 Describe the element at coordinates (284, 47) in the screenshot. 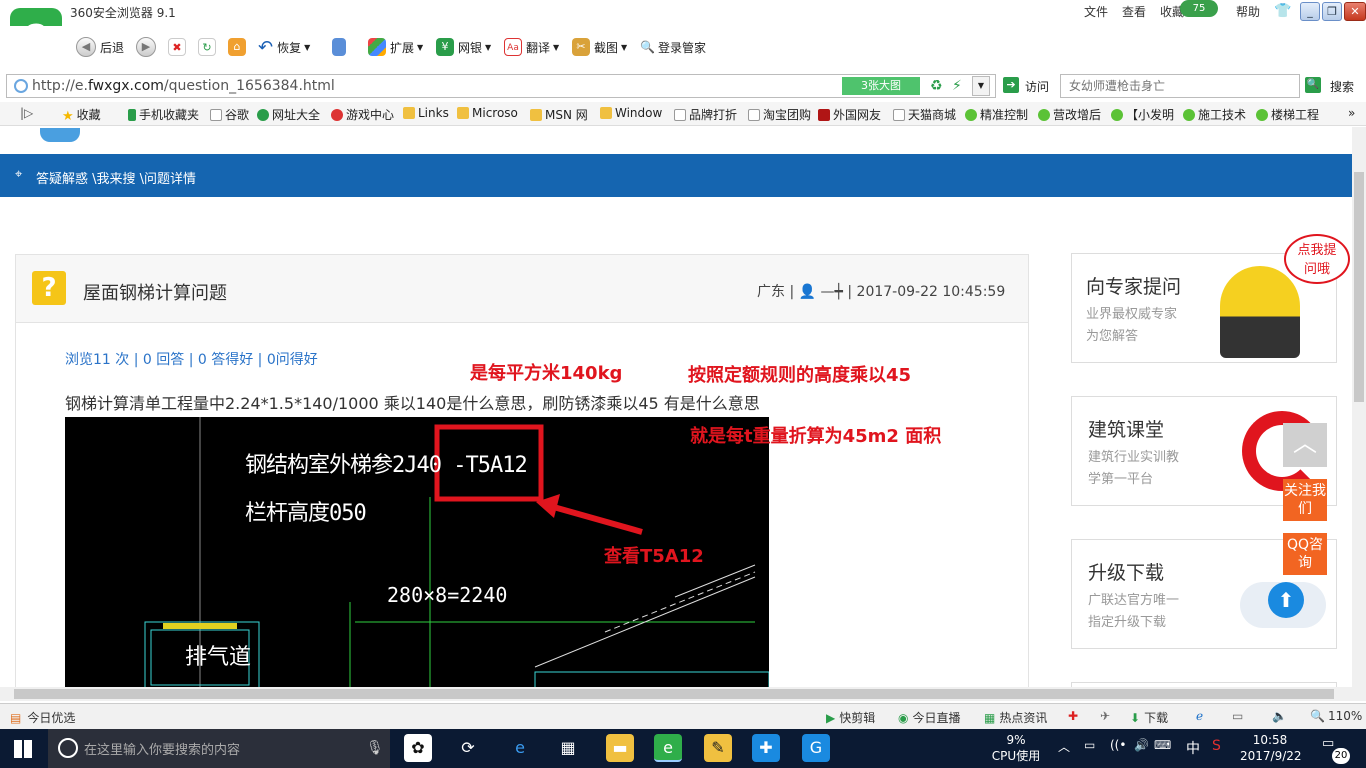

I see `restore-button: ↶ 恢复 ▼` at that location.